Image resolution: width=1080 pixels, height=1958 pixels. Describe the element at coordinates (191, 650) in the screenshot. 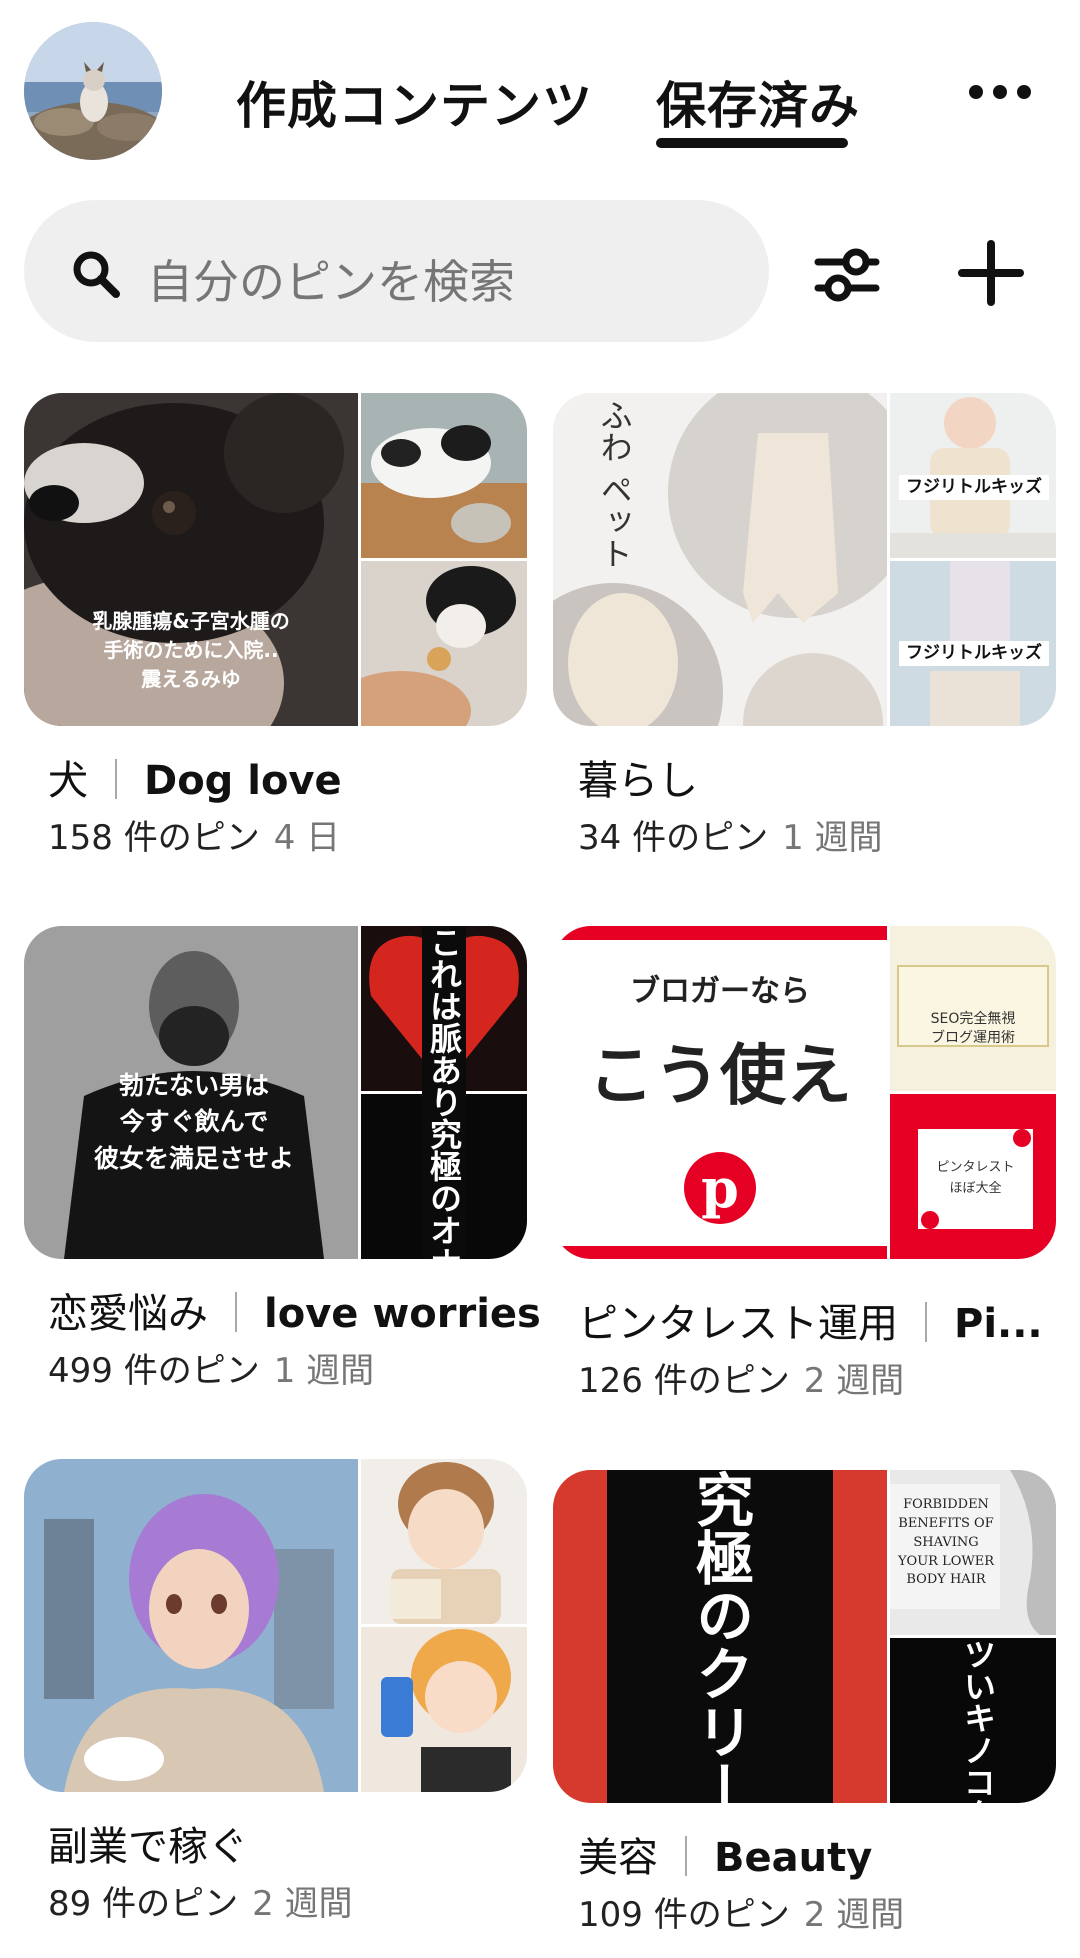

I see `pin-overlay-text: 手術のために入院..` at that location.